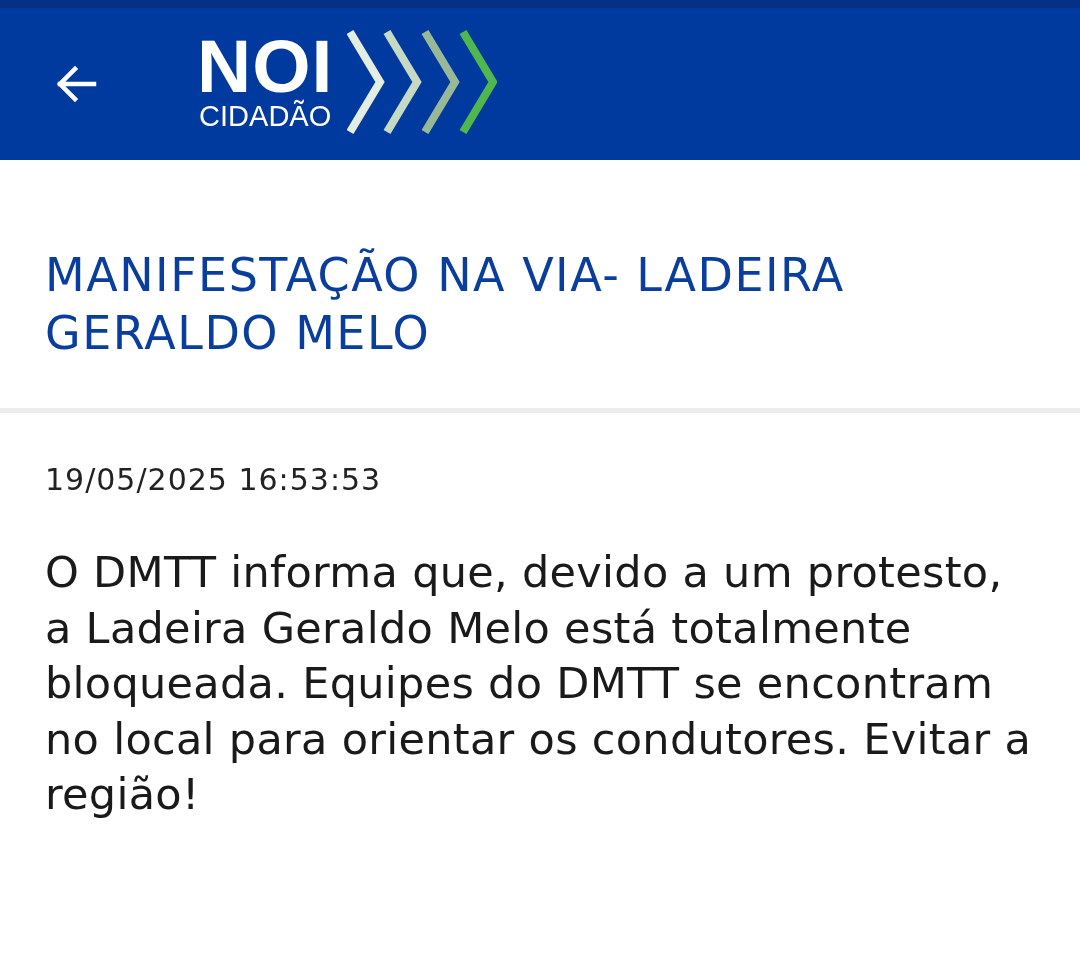 Image resolution: width=1080 pixels, height=977 pixels. Describe the element at coordinates (445, 304) in the screenshot. I see `article-title: MANIFESTAÇÃO NA VIA- LADEIRA GERALDO MELO` at that location.